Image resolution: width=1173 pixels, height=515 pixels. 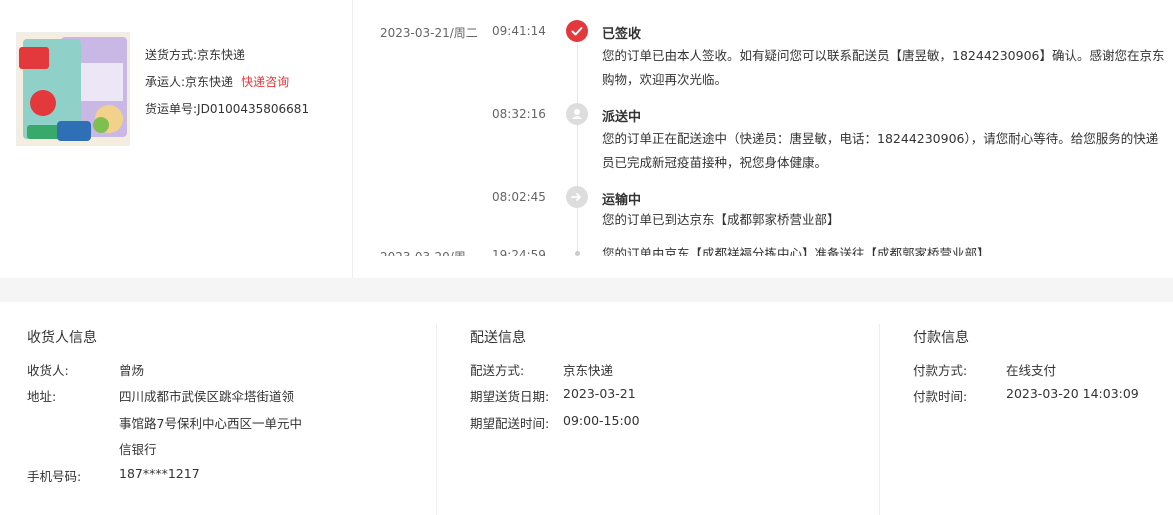 I want to click on receiver-name-label: 收货人:, so click(x=48, y=370).